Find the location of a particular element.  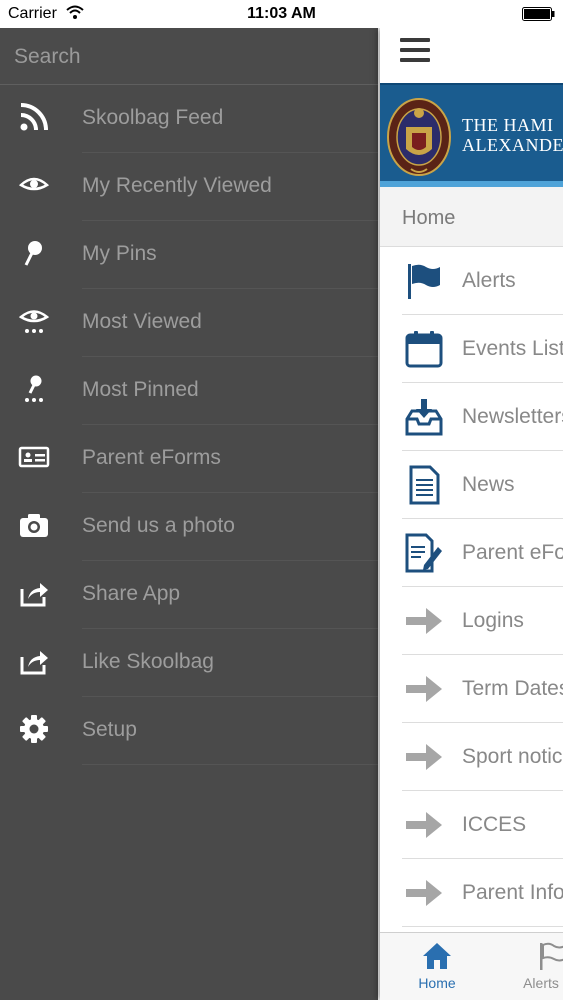

inbox-download-icon is located at coordinates (424, 417).